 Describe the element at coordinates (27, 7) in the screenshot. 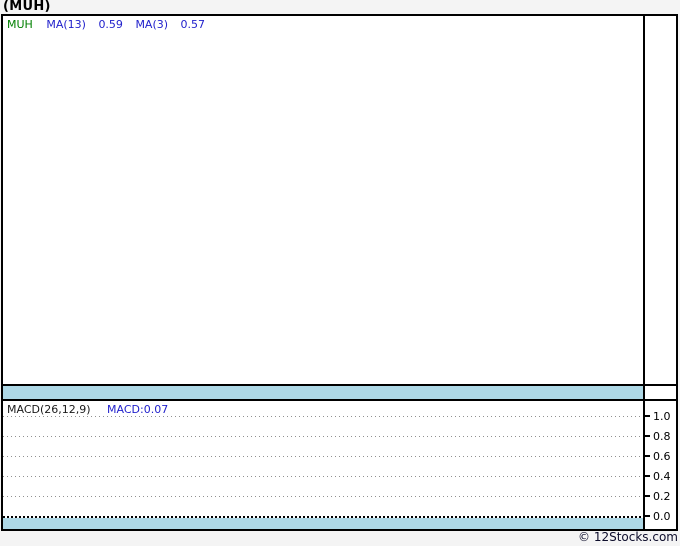

I see `page-title: (MUH)` at that location.